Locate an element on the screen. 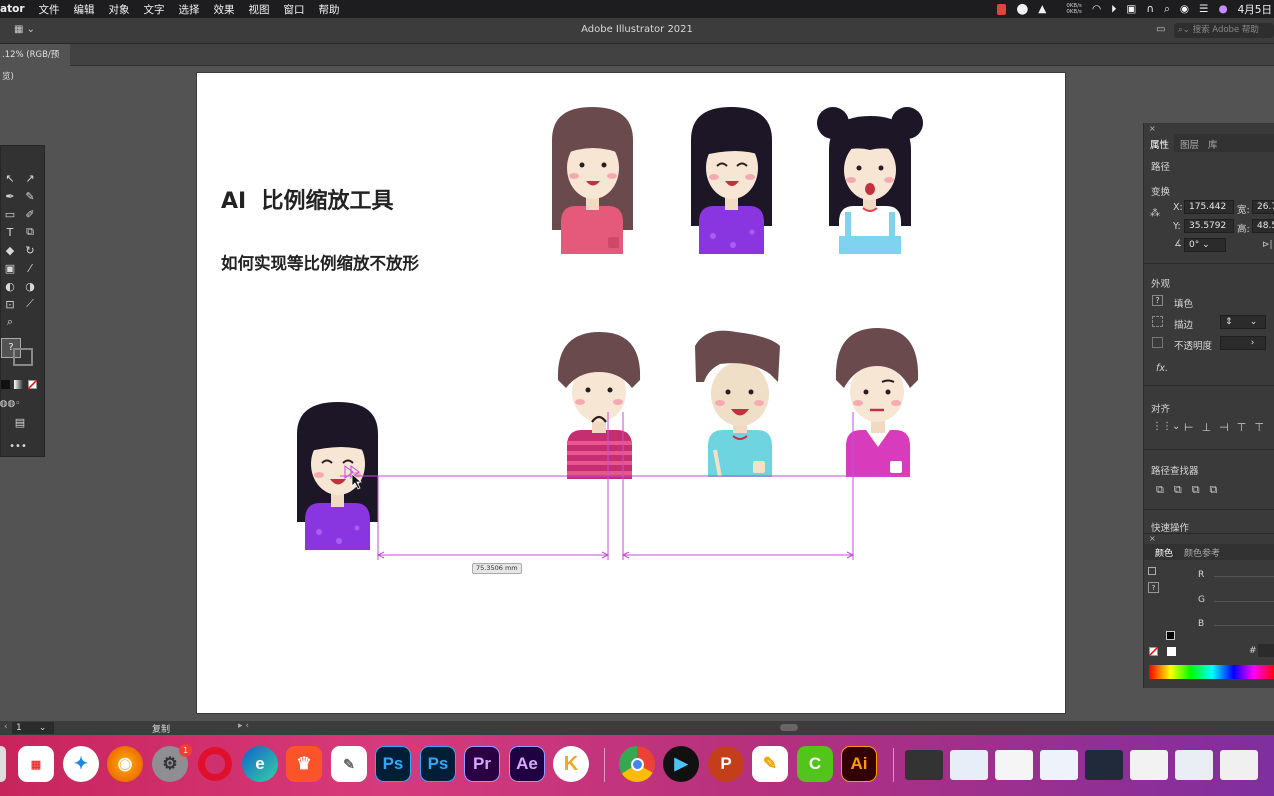 The height and width of the screenshot is (796, 1274). y-position-field: 35.5792 is located at coordinates (1209, 226).